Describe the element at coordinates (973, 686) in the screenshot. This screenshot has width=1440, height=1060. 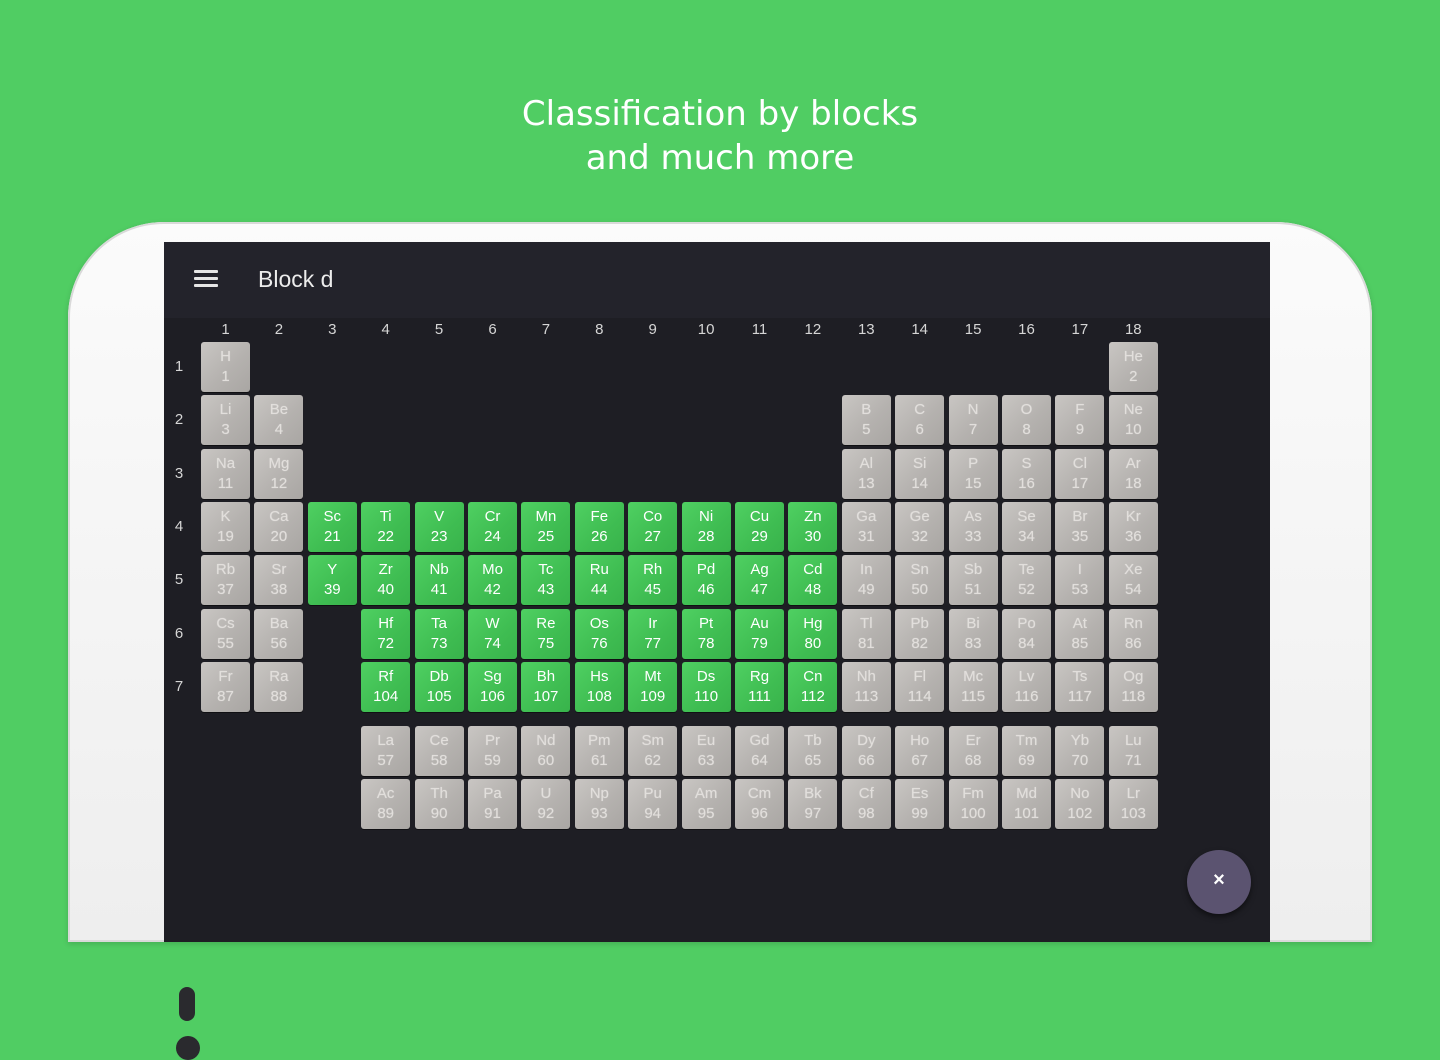
I see `element-tile-mc: Mc 115` at that location.